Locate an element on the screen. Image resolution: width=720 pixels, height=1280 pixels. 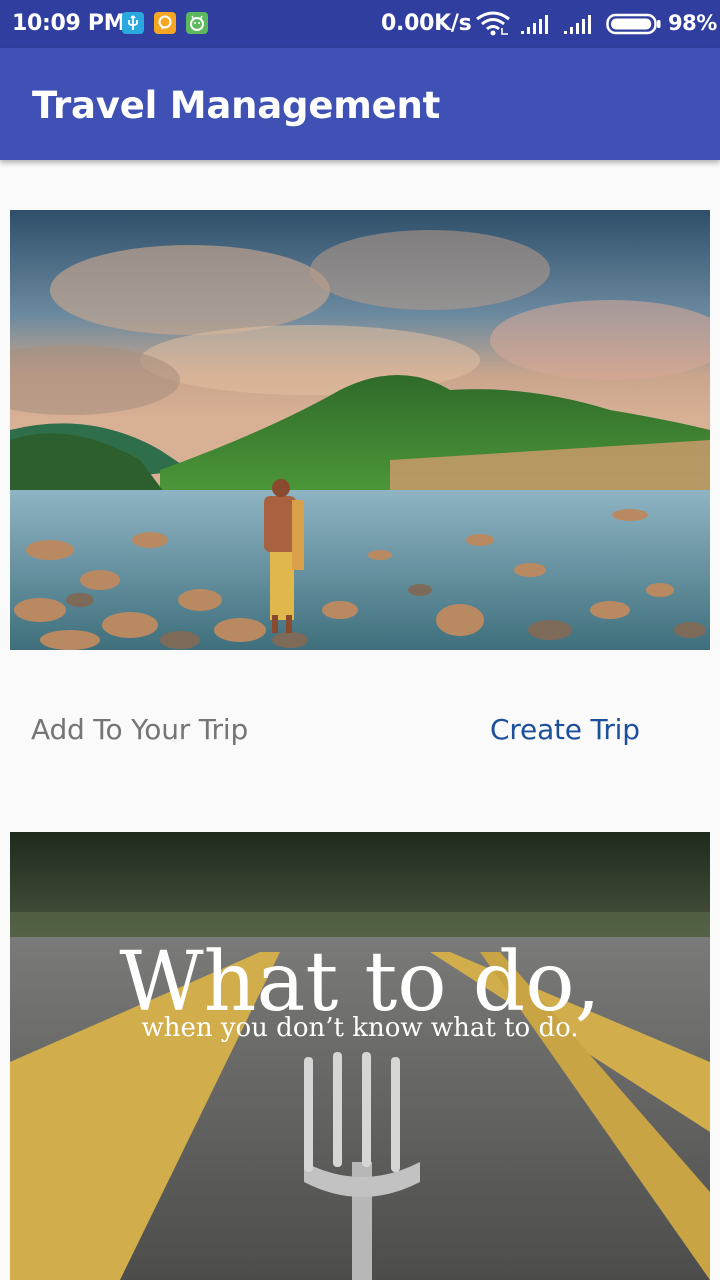
app-bar: Travel Management is located at coordinates (360, 104).